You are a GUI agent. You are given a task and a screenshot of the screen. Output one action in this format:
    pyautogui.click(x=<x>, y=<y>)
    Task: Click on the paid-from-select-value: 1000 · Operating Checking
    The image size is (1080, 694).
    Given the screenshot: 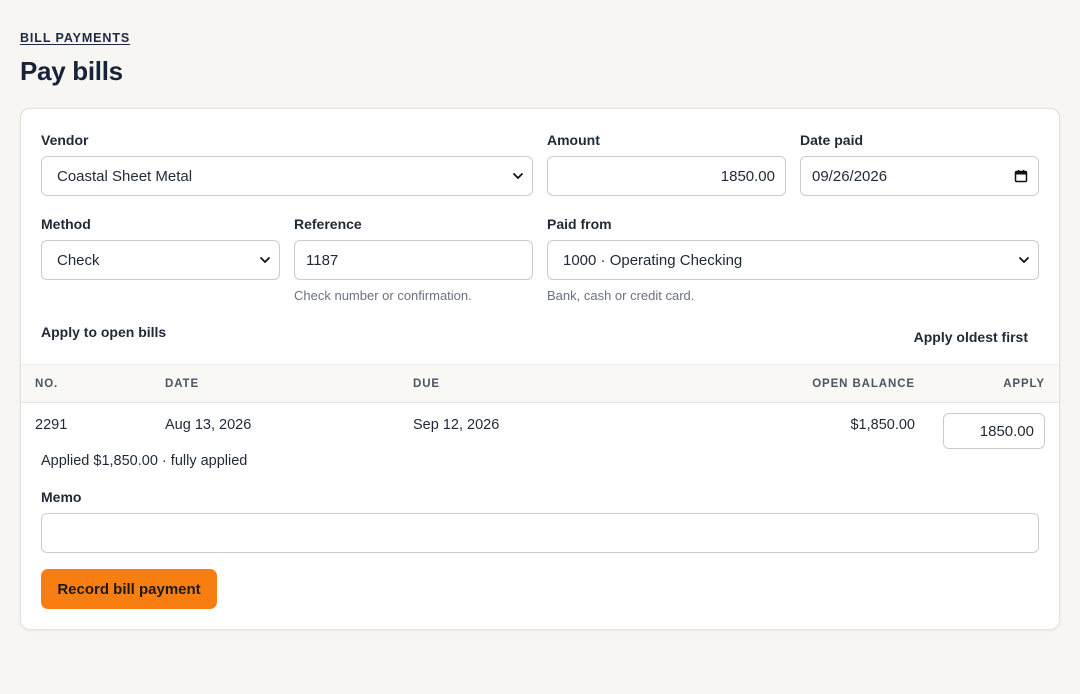 What is the action you would take?
    pyautogui.click(x=653, y=260)
    